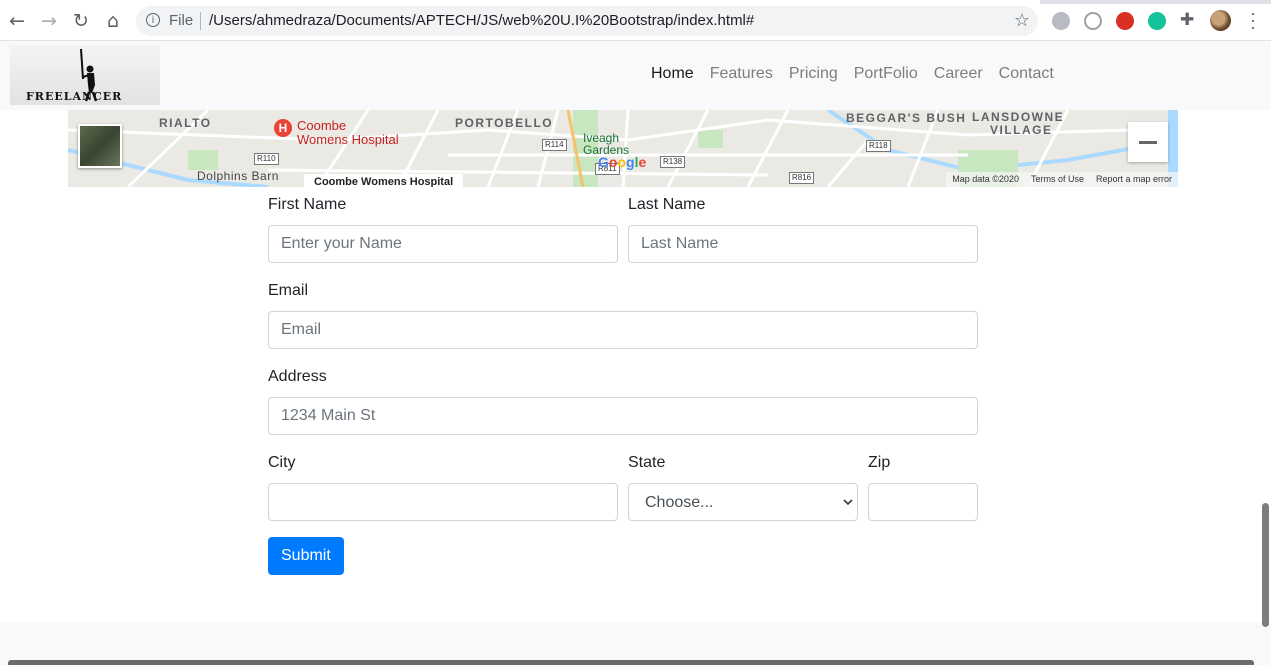 This screenshot has height=665, width=1271. I want to click on grammarly-icon, so click(1157, 21).